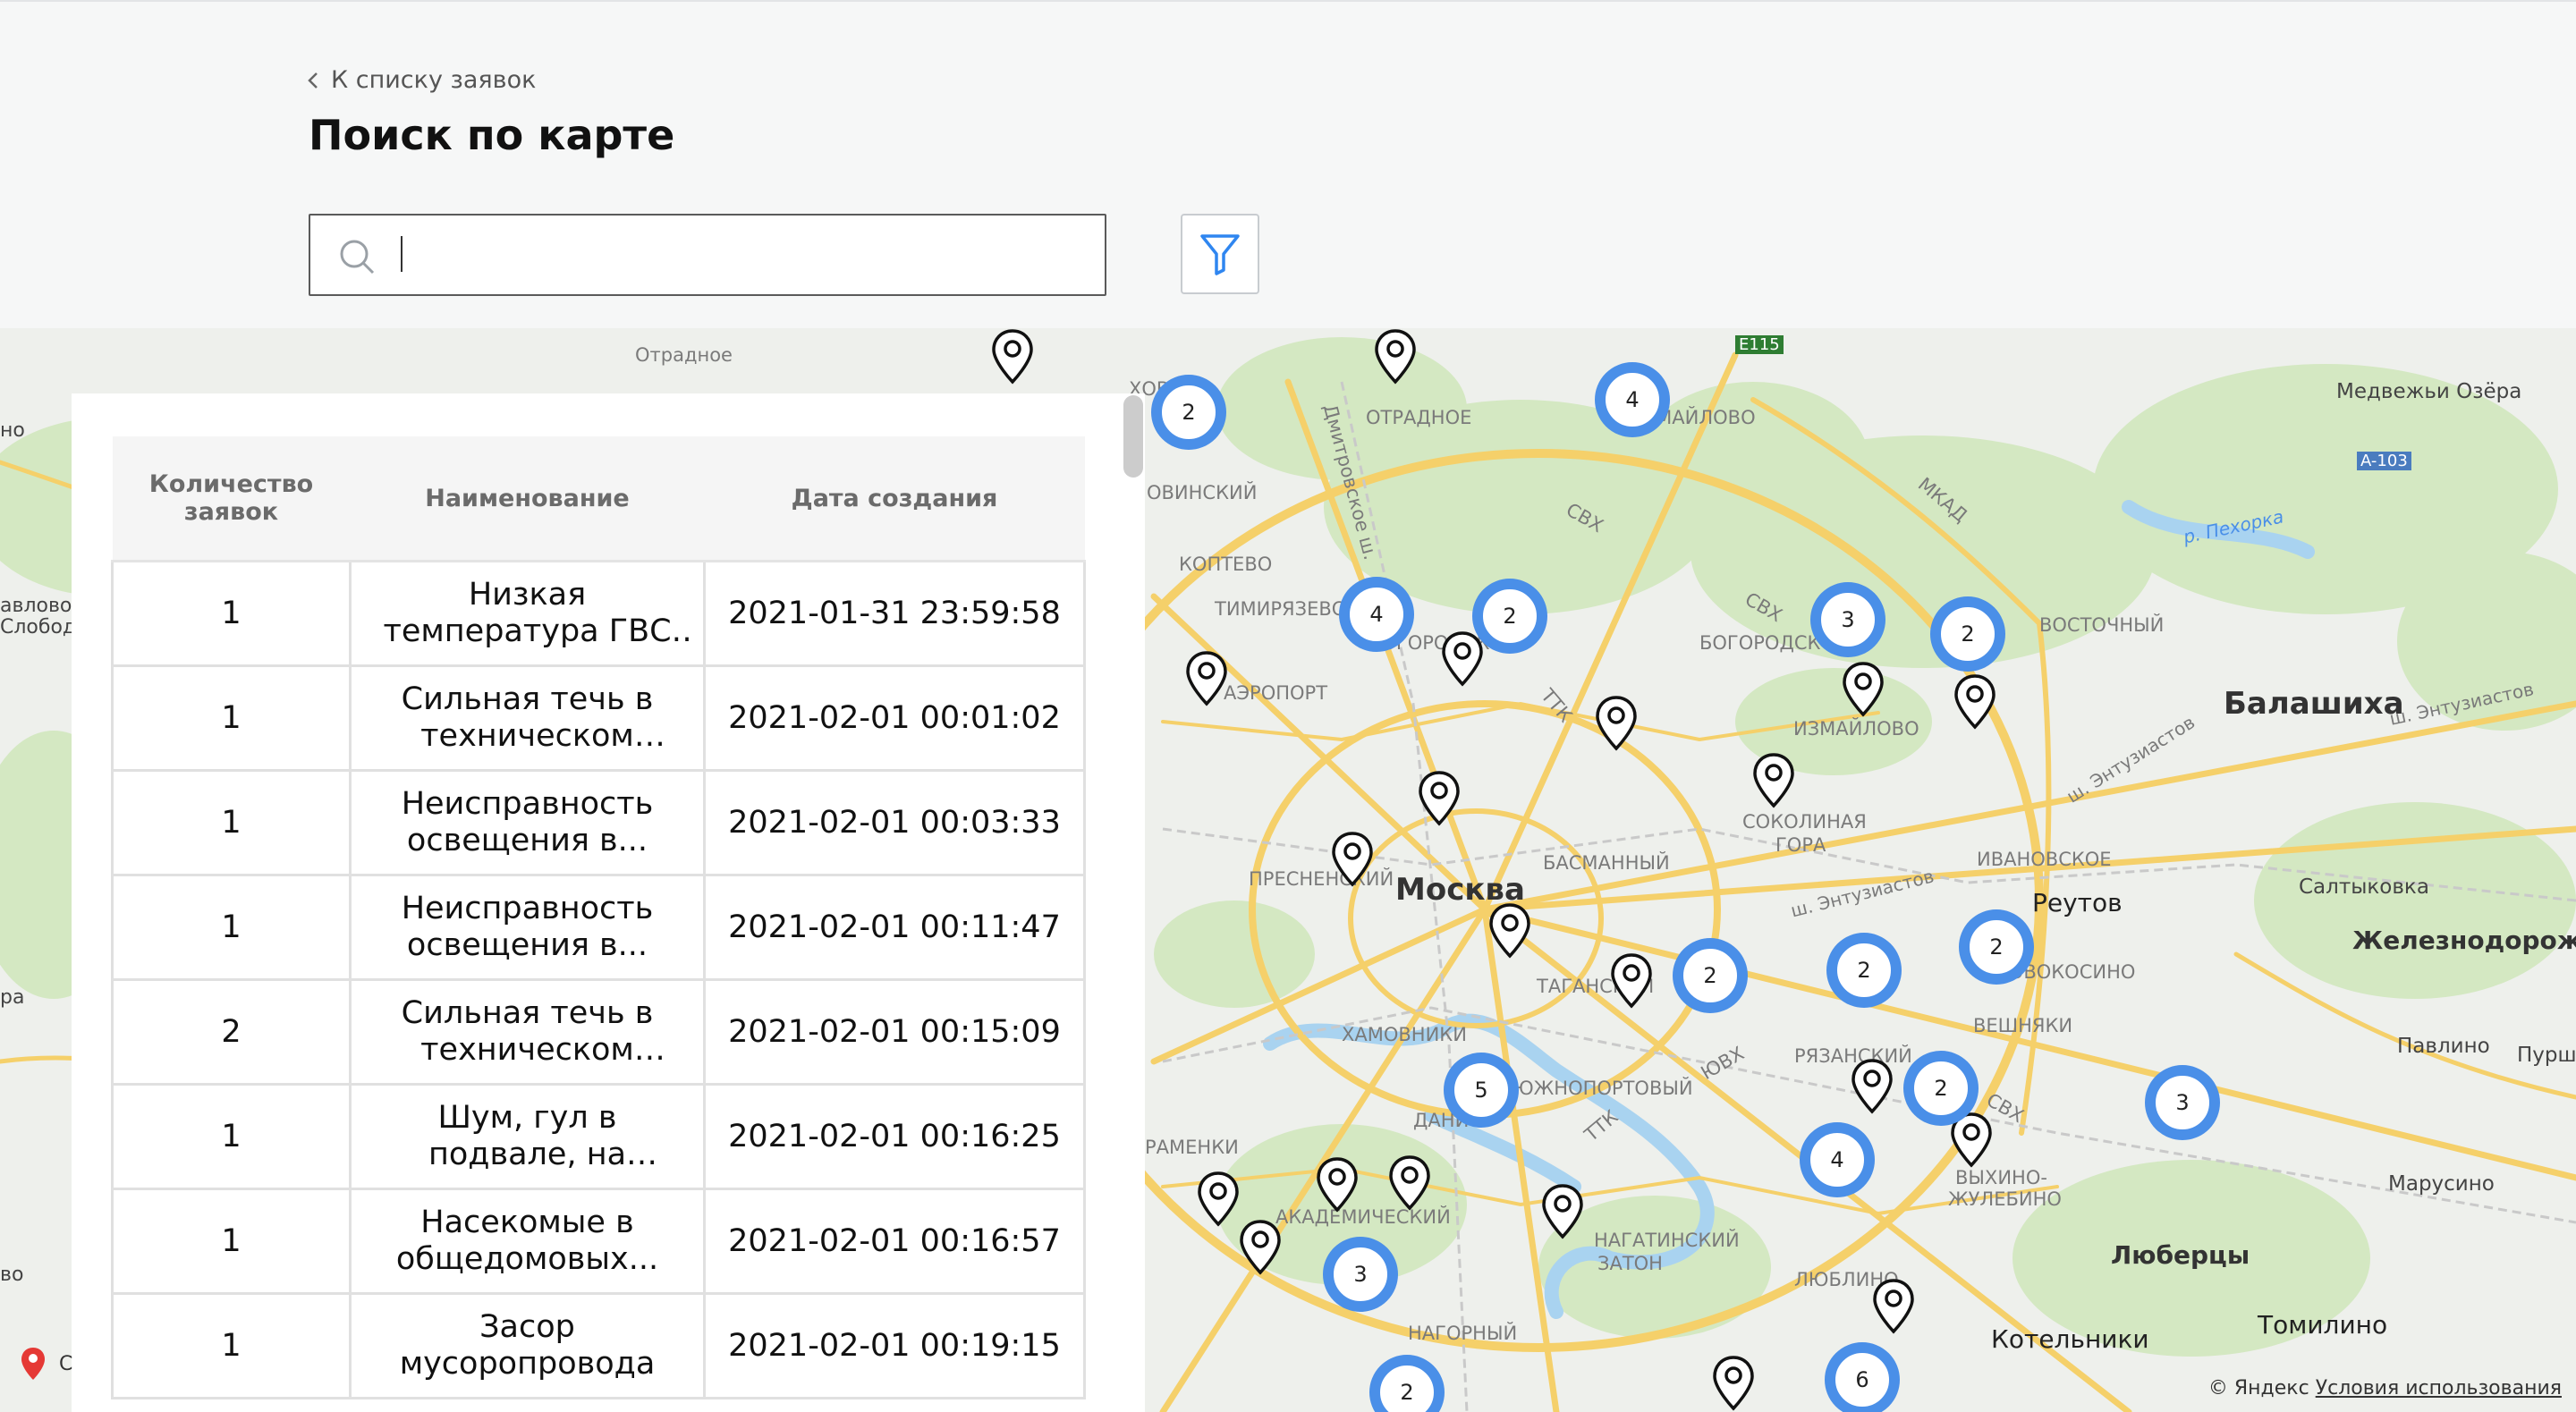 Image resolution: width=2576 pixels, height=1412 pixels. Describe the element at coordinates (12, 997) in the screenshot. I see `map-label: ра` at that location.